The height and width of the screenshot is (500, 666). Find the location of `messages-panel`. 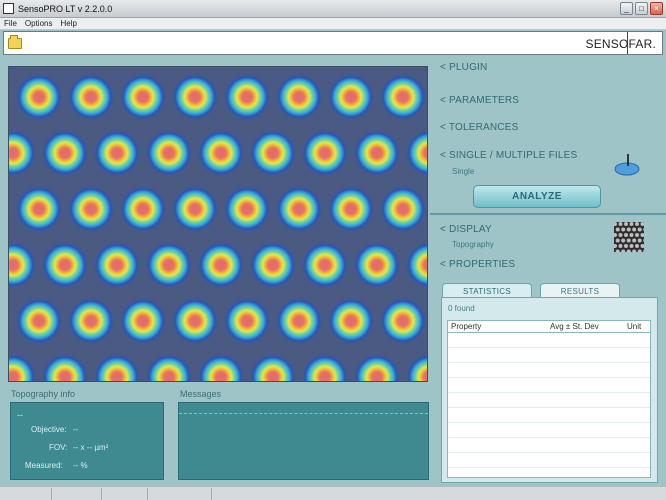

messages-panel is located at coordinates (303, 441).